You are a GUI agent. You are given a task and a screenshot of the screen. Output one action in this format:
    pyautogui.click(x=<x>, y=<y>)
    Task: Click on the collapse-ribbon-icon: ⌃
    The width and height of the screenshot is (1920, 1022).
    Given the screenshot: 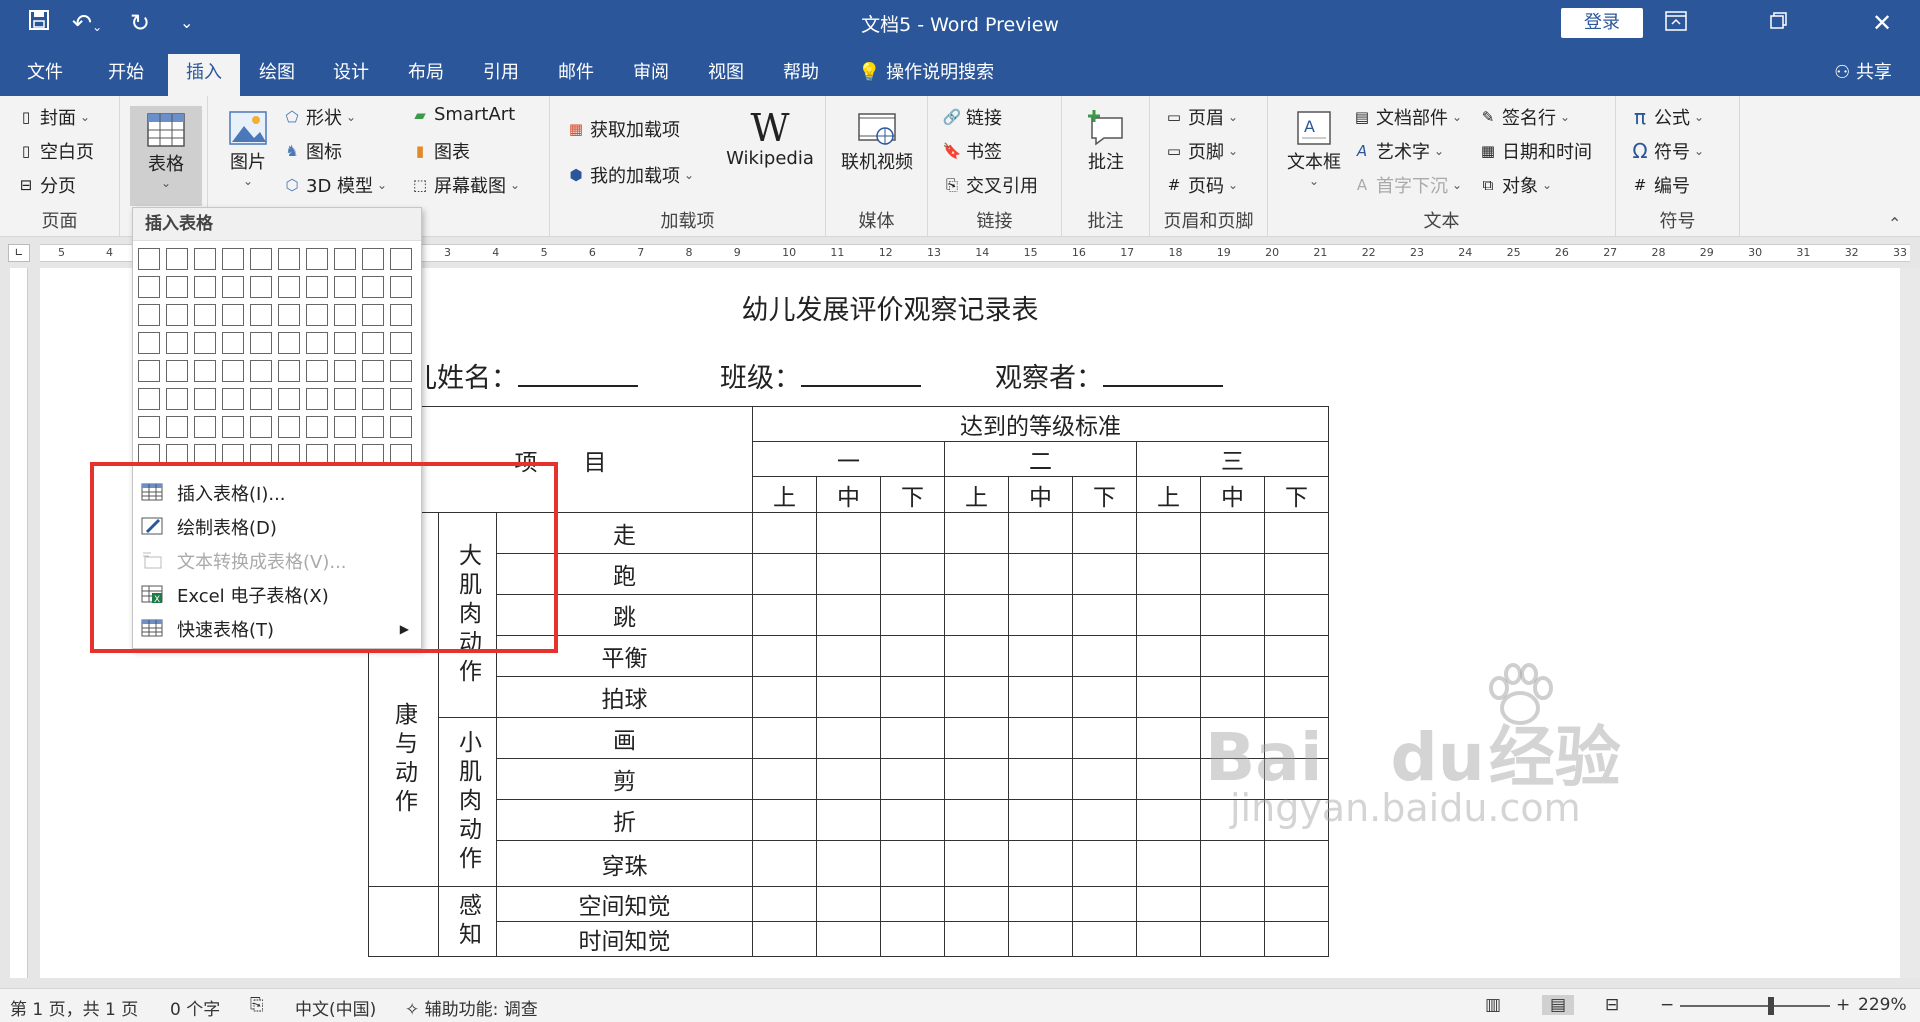 What is the action you would take?
    pyautogui.click(x=1894, y=223)
    